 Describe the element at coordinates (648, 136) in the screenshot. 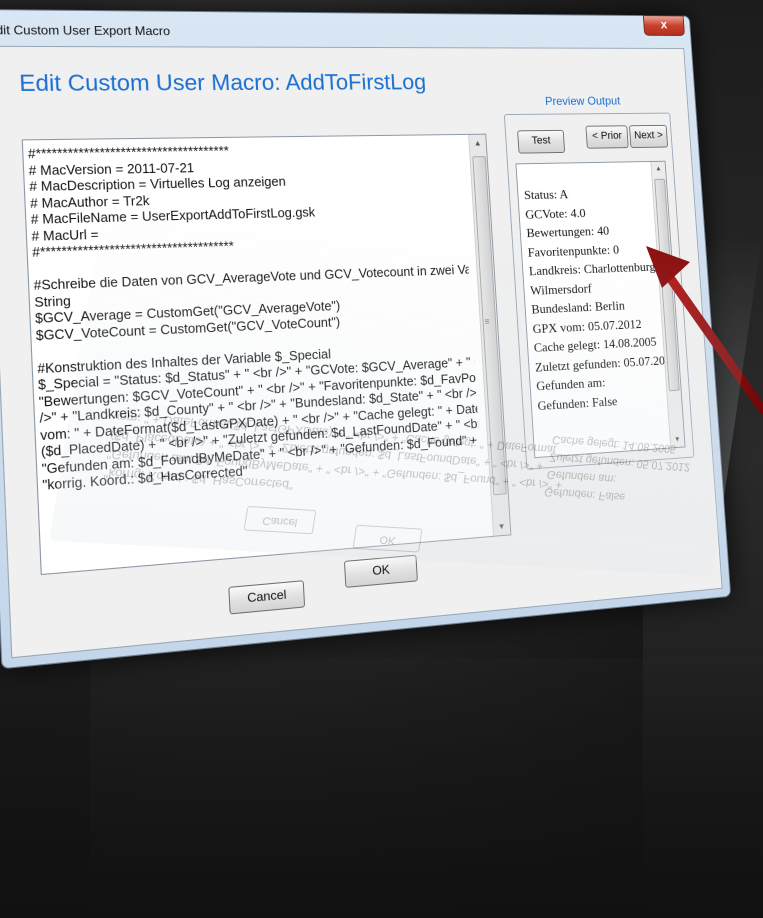

I see `next-button: Next >` at that location.